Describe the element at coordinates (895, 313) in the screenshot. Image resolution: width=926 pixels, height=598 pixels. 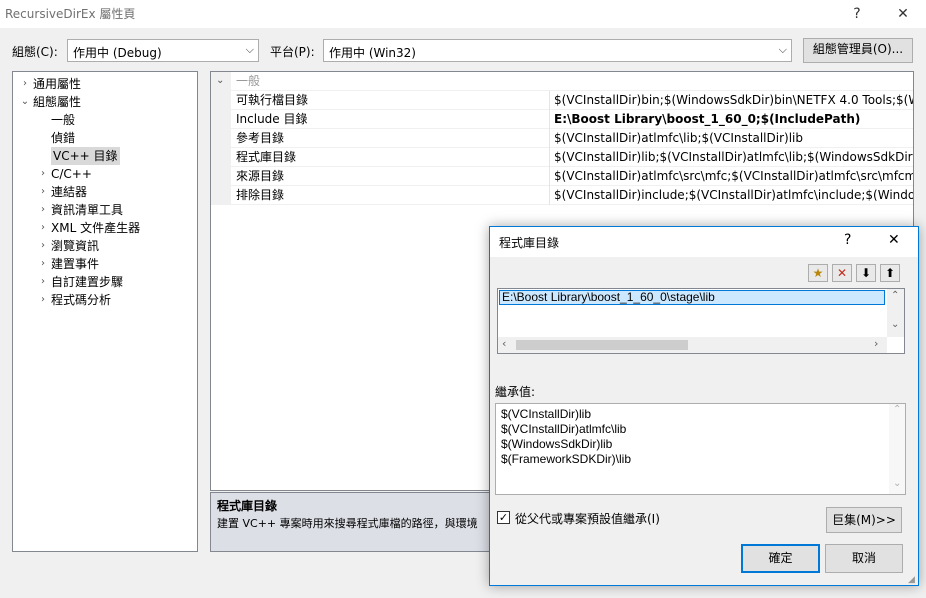
I see `vertical-scrollbar: ⌃ ⌄` at that location.